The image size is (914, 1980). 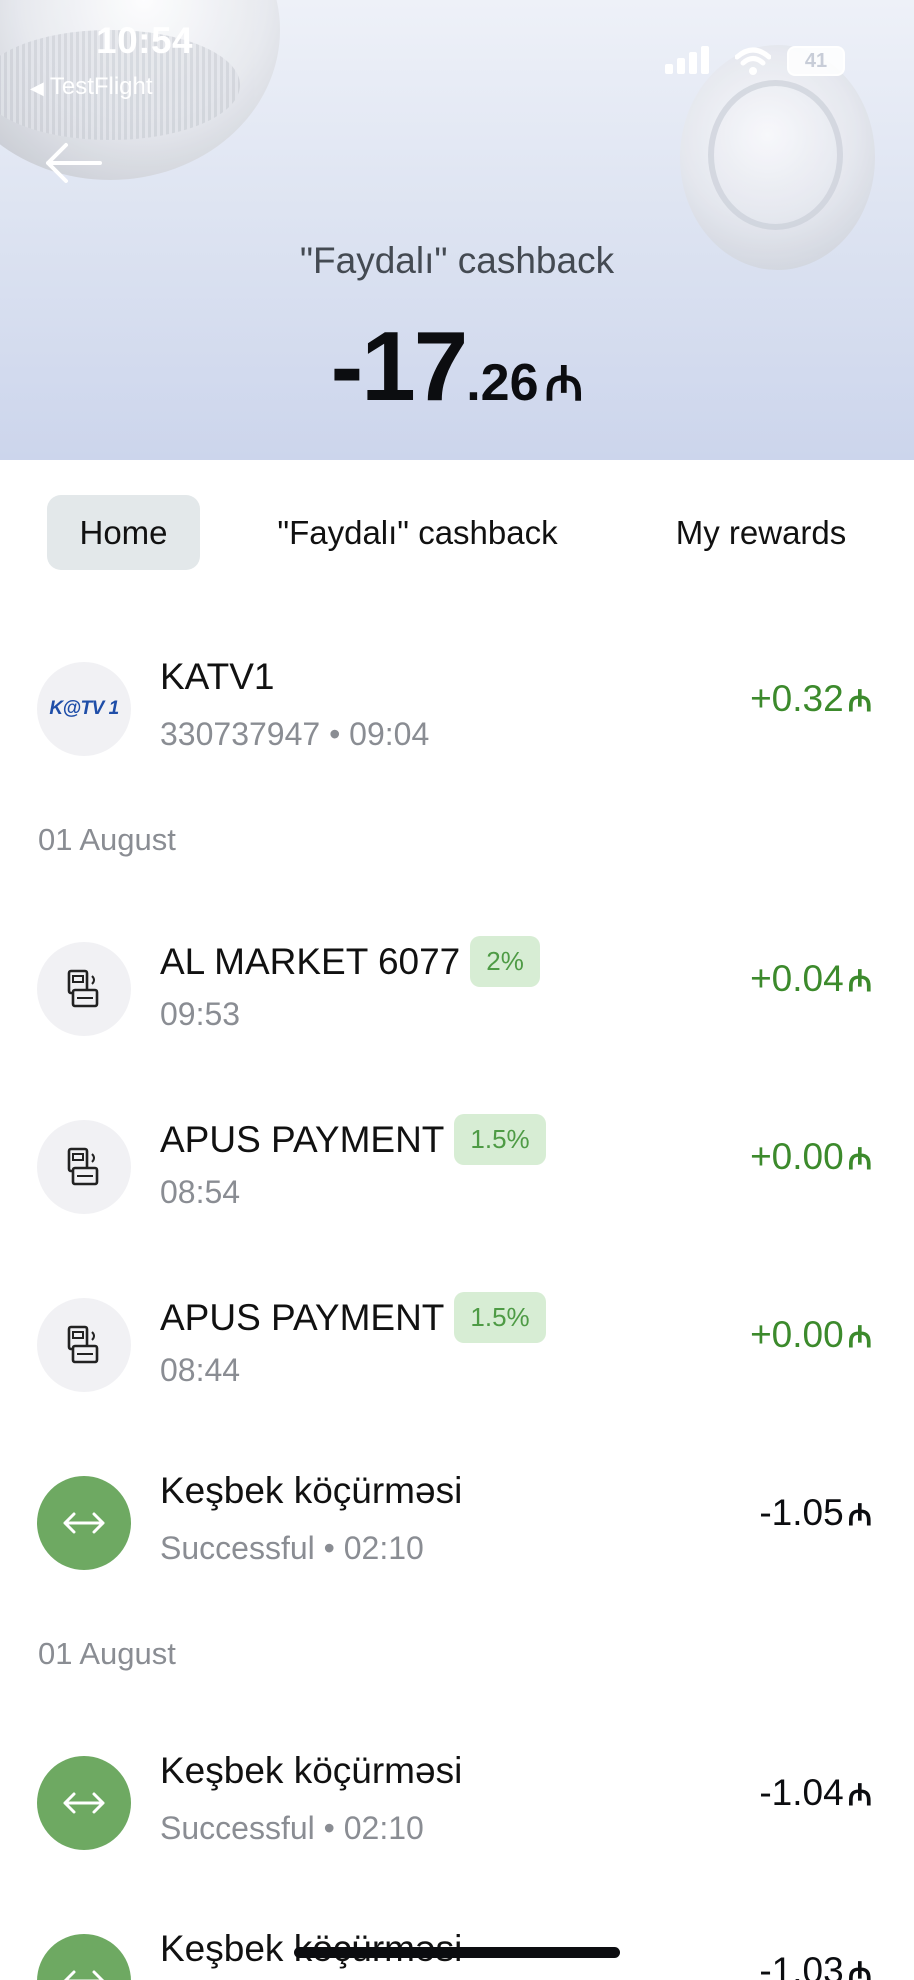 What do you see at coordinates (690, 61) in the screenshot?
I see `cellular-signal-icon` at bounding box center [690, 61].